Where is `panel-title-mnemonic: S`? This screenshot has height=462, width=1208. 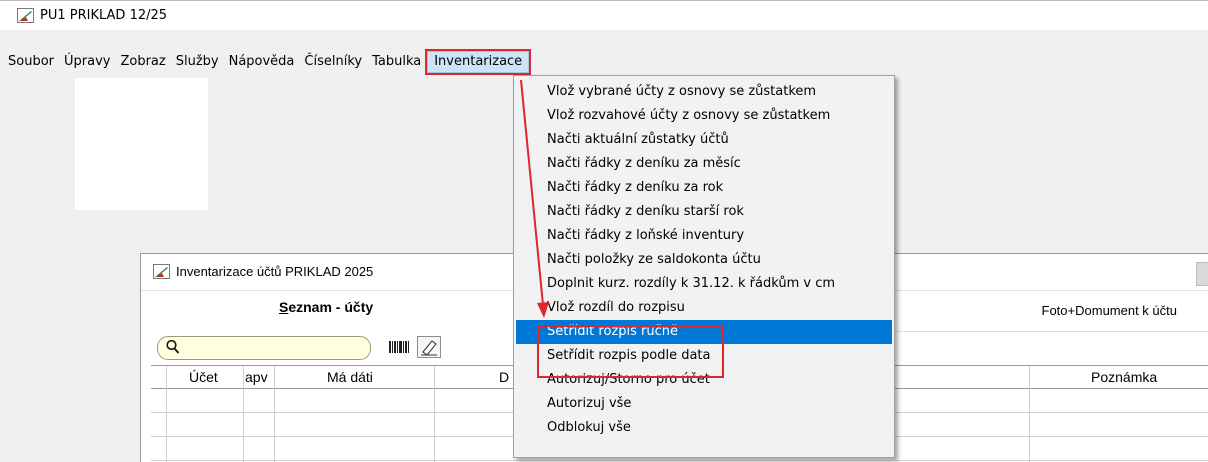
panel-title-mnemonic: S is located at coordinates (284, 307).